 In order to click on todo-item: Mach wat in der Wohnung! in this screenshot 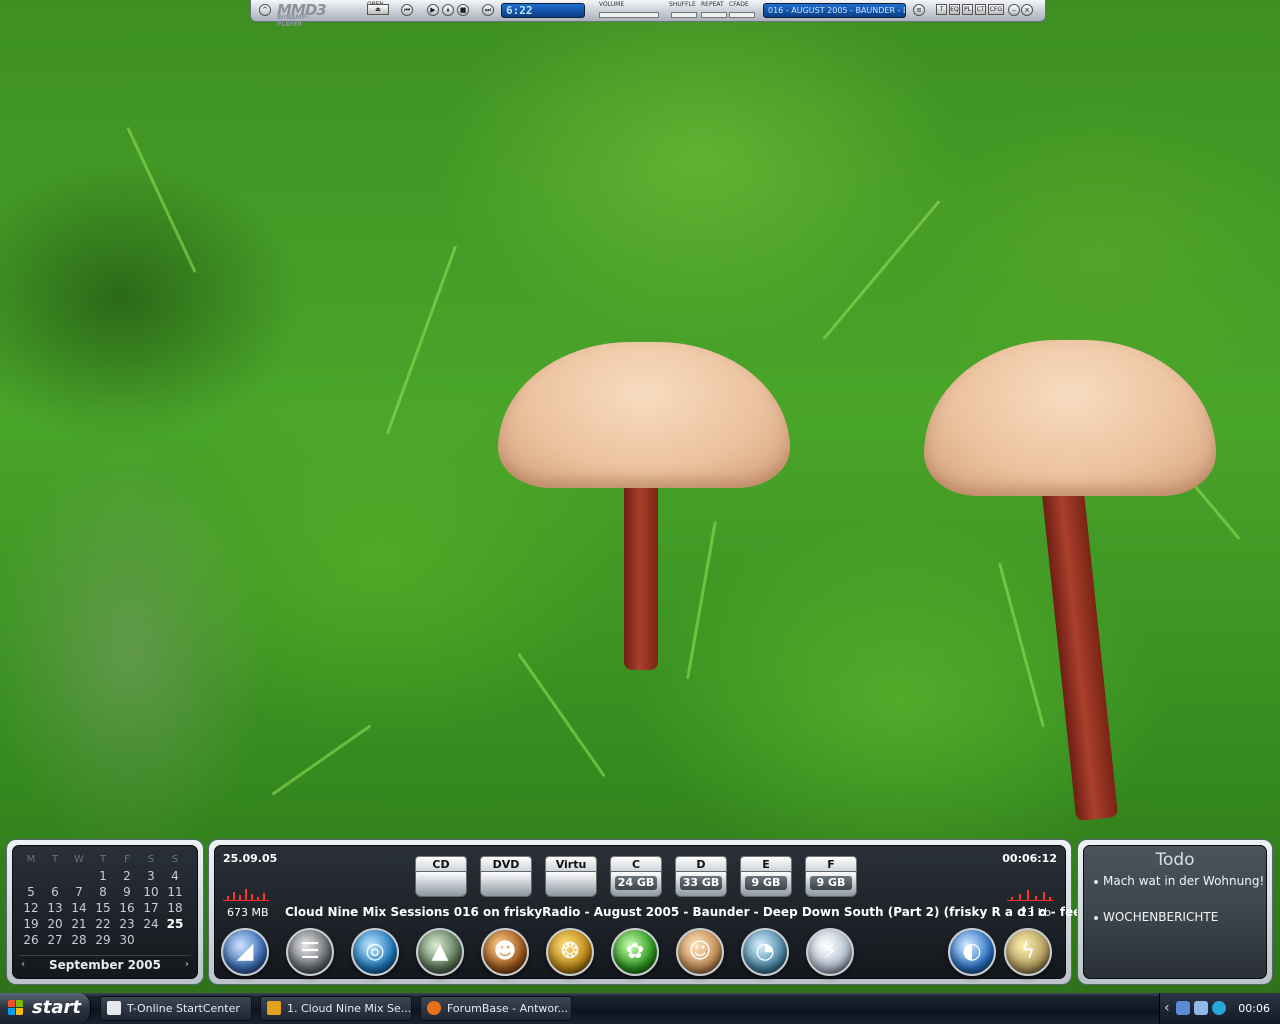, I will do `click(1179, 881)`.